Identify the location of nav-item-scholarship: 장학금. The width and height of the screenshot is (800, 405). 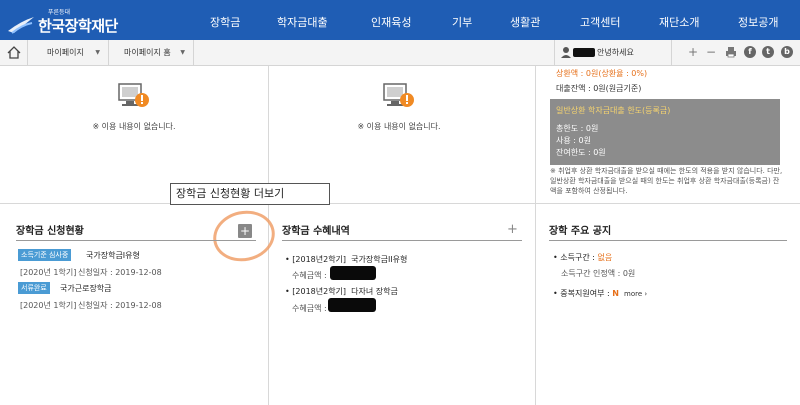
(225, 22).